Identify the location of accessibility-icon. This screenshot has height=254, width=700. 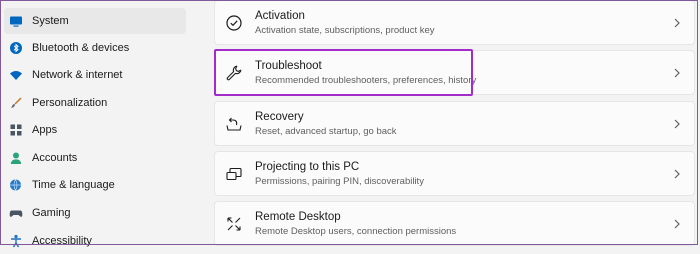
(16, 241).